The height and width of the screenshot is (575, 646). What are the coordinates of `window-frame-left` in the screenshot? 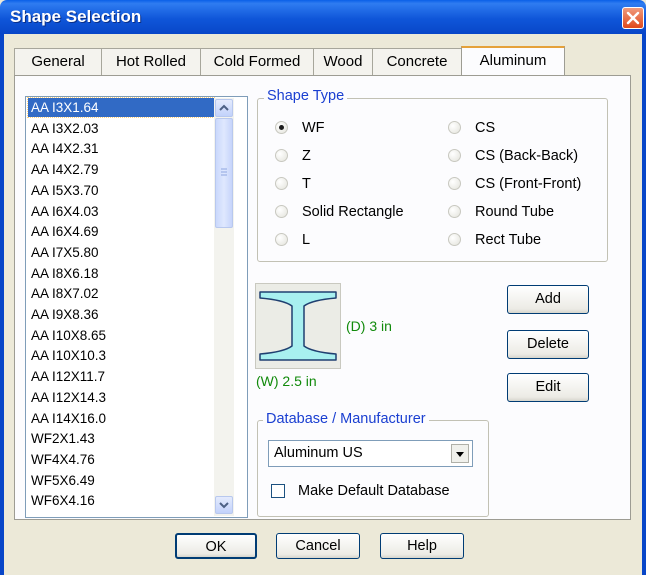 It's located at (2, 304).